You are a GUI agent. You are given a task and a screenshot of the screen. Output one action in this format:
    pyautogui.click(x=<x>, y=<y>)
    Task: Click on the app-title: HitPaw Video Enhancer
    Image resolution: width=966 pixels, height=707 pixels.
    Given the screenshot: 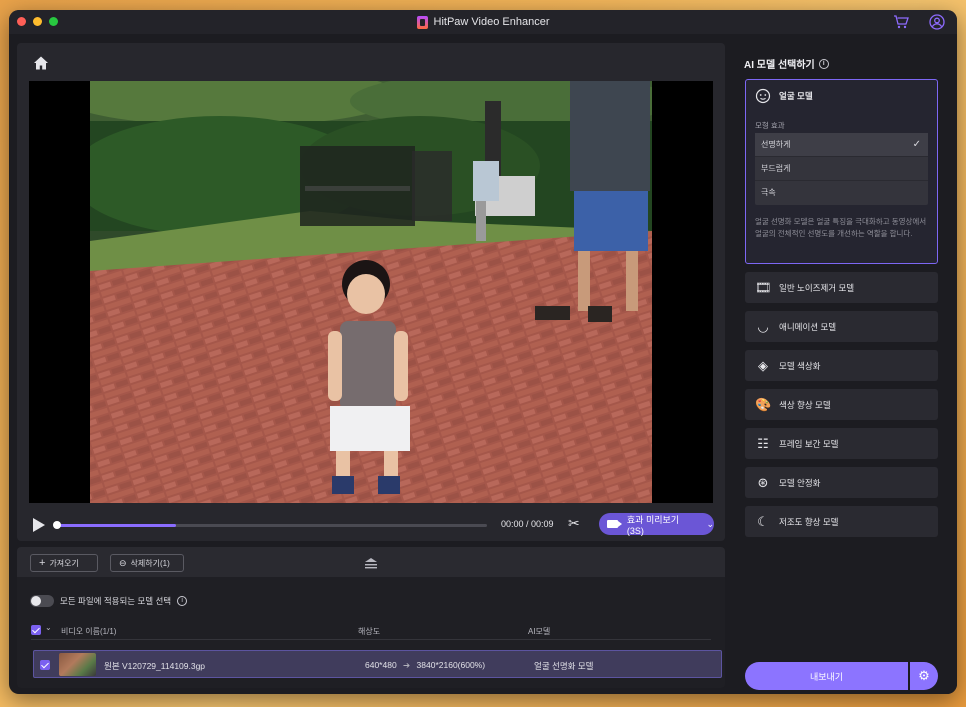 What is the action you would take?
    pyautogui.click(x=483, y=22)
    